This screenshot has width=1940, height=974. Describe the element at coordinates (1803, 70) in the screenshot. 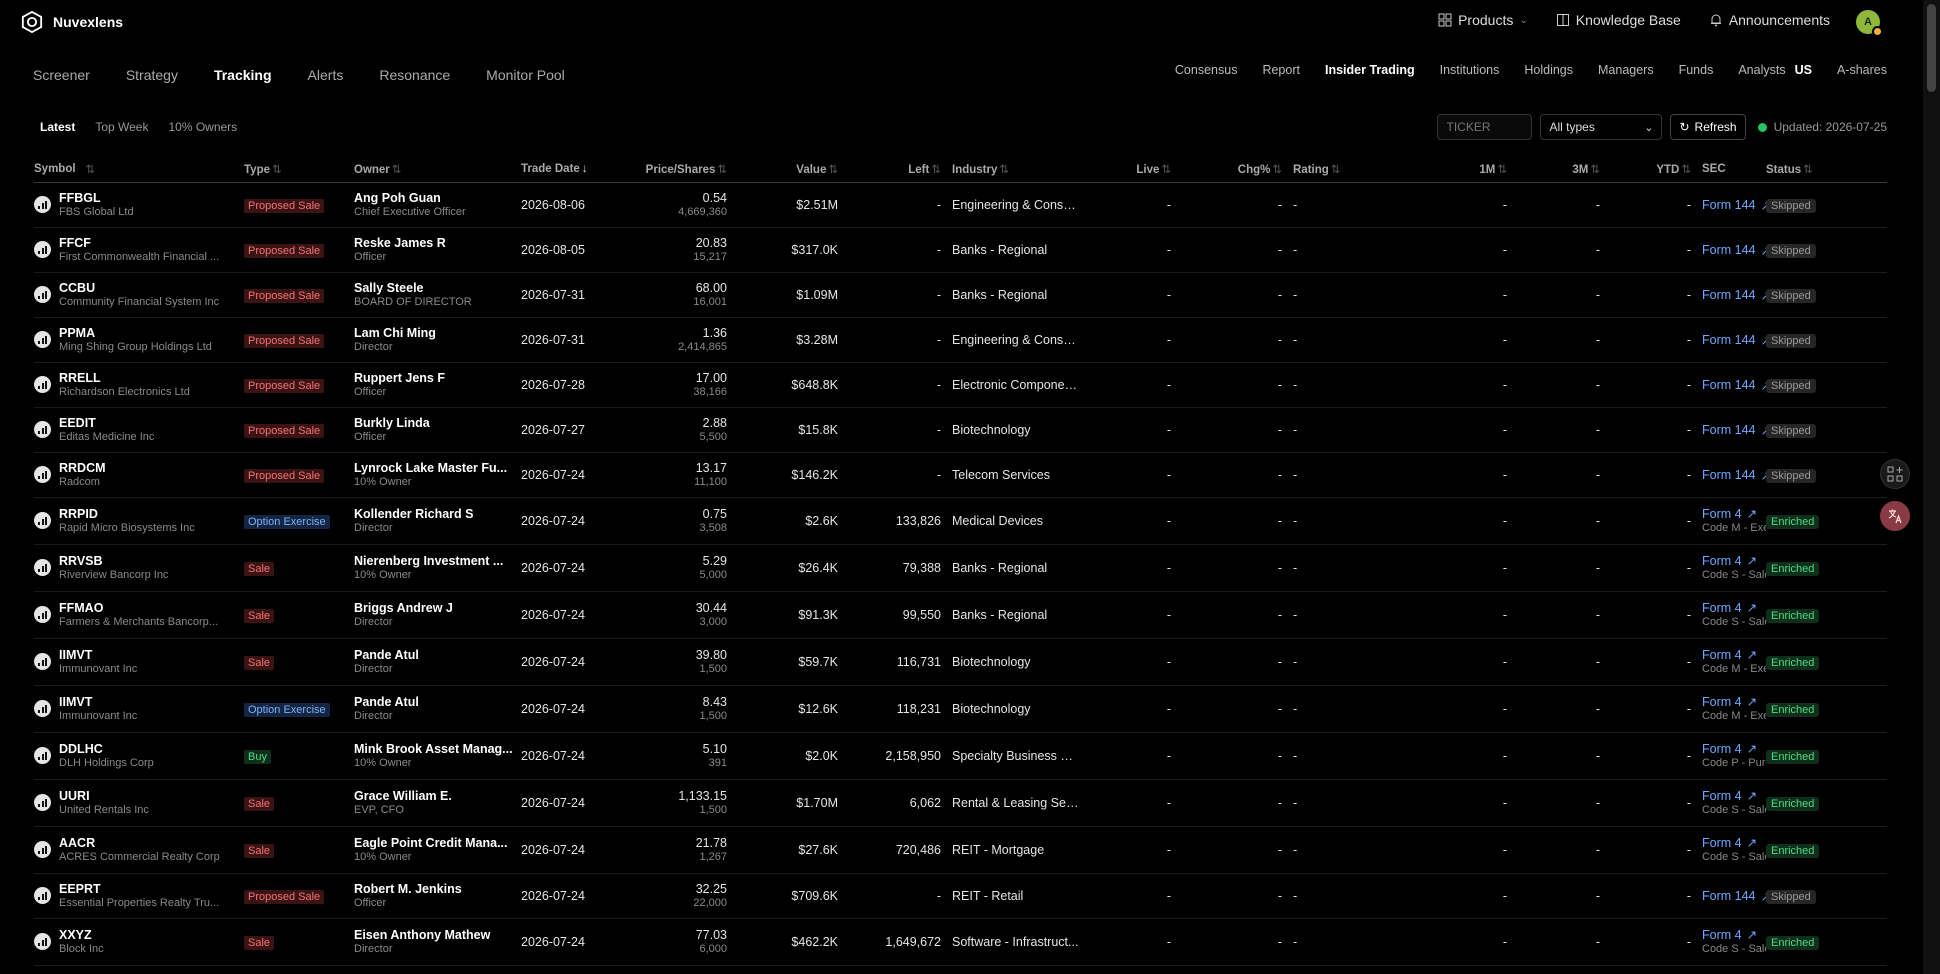

I see `market-us: US` at that location.